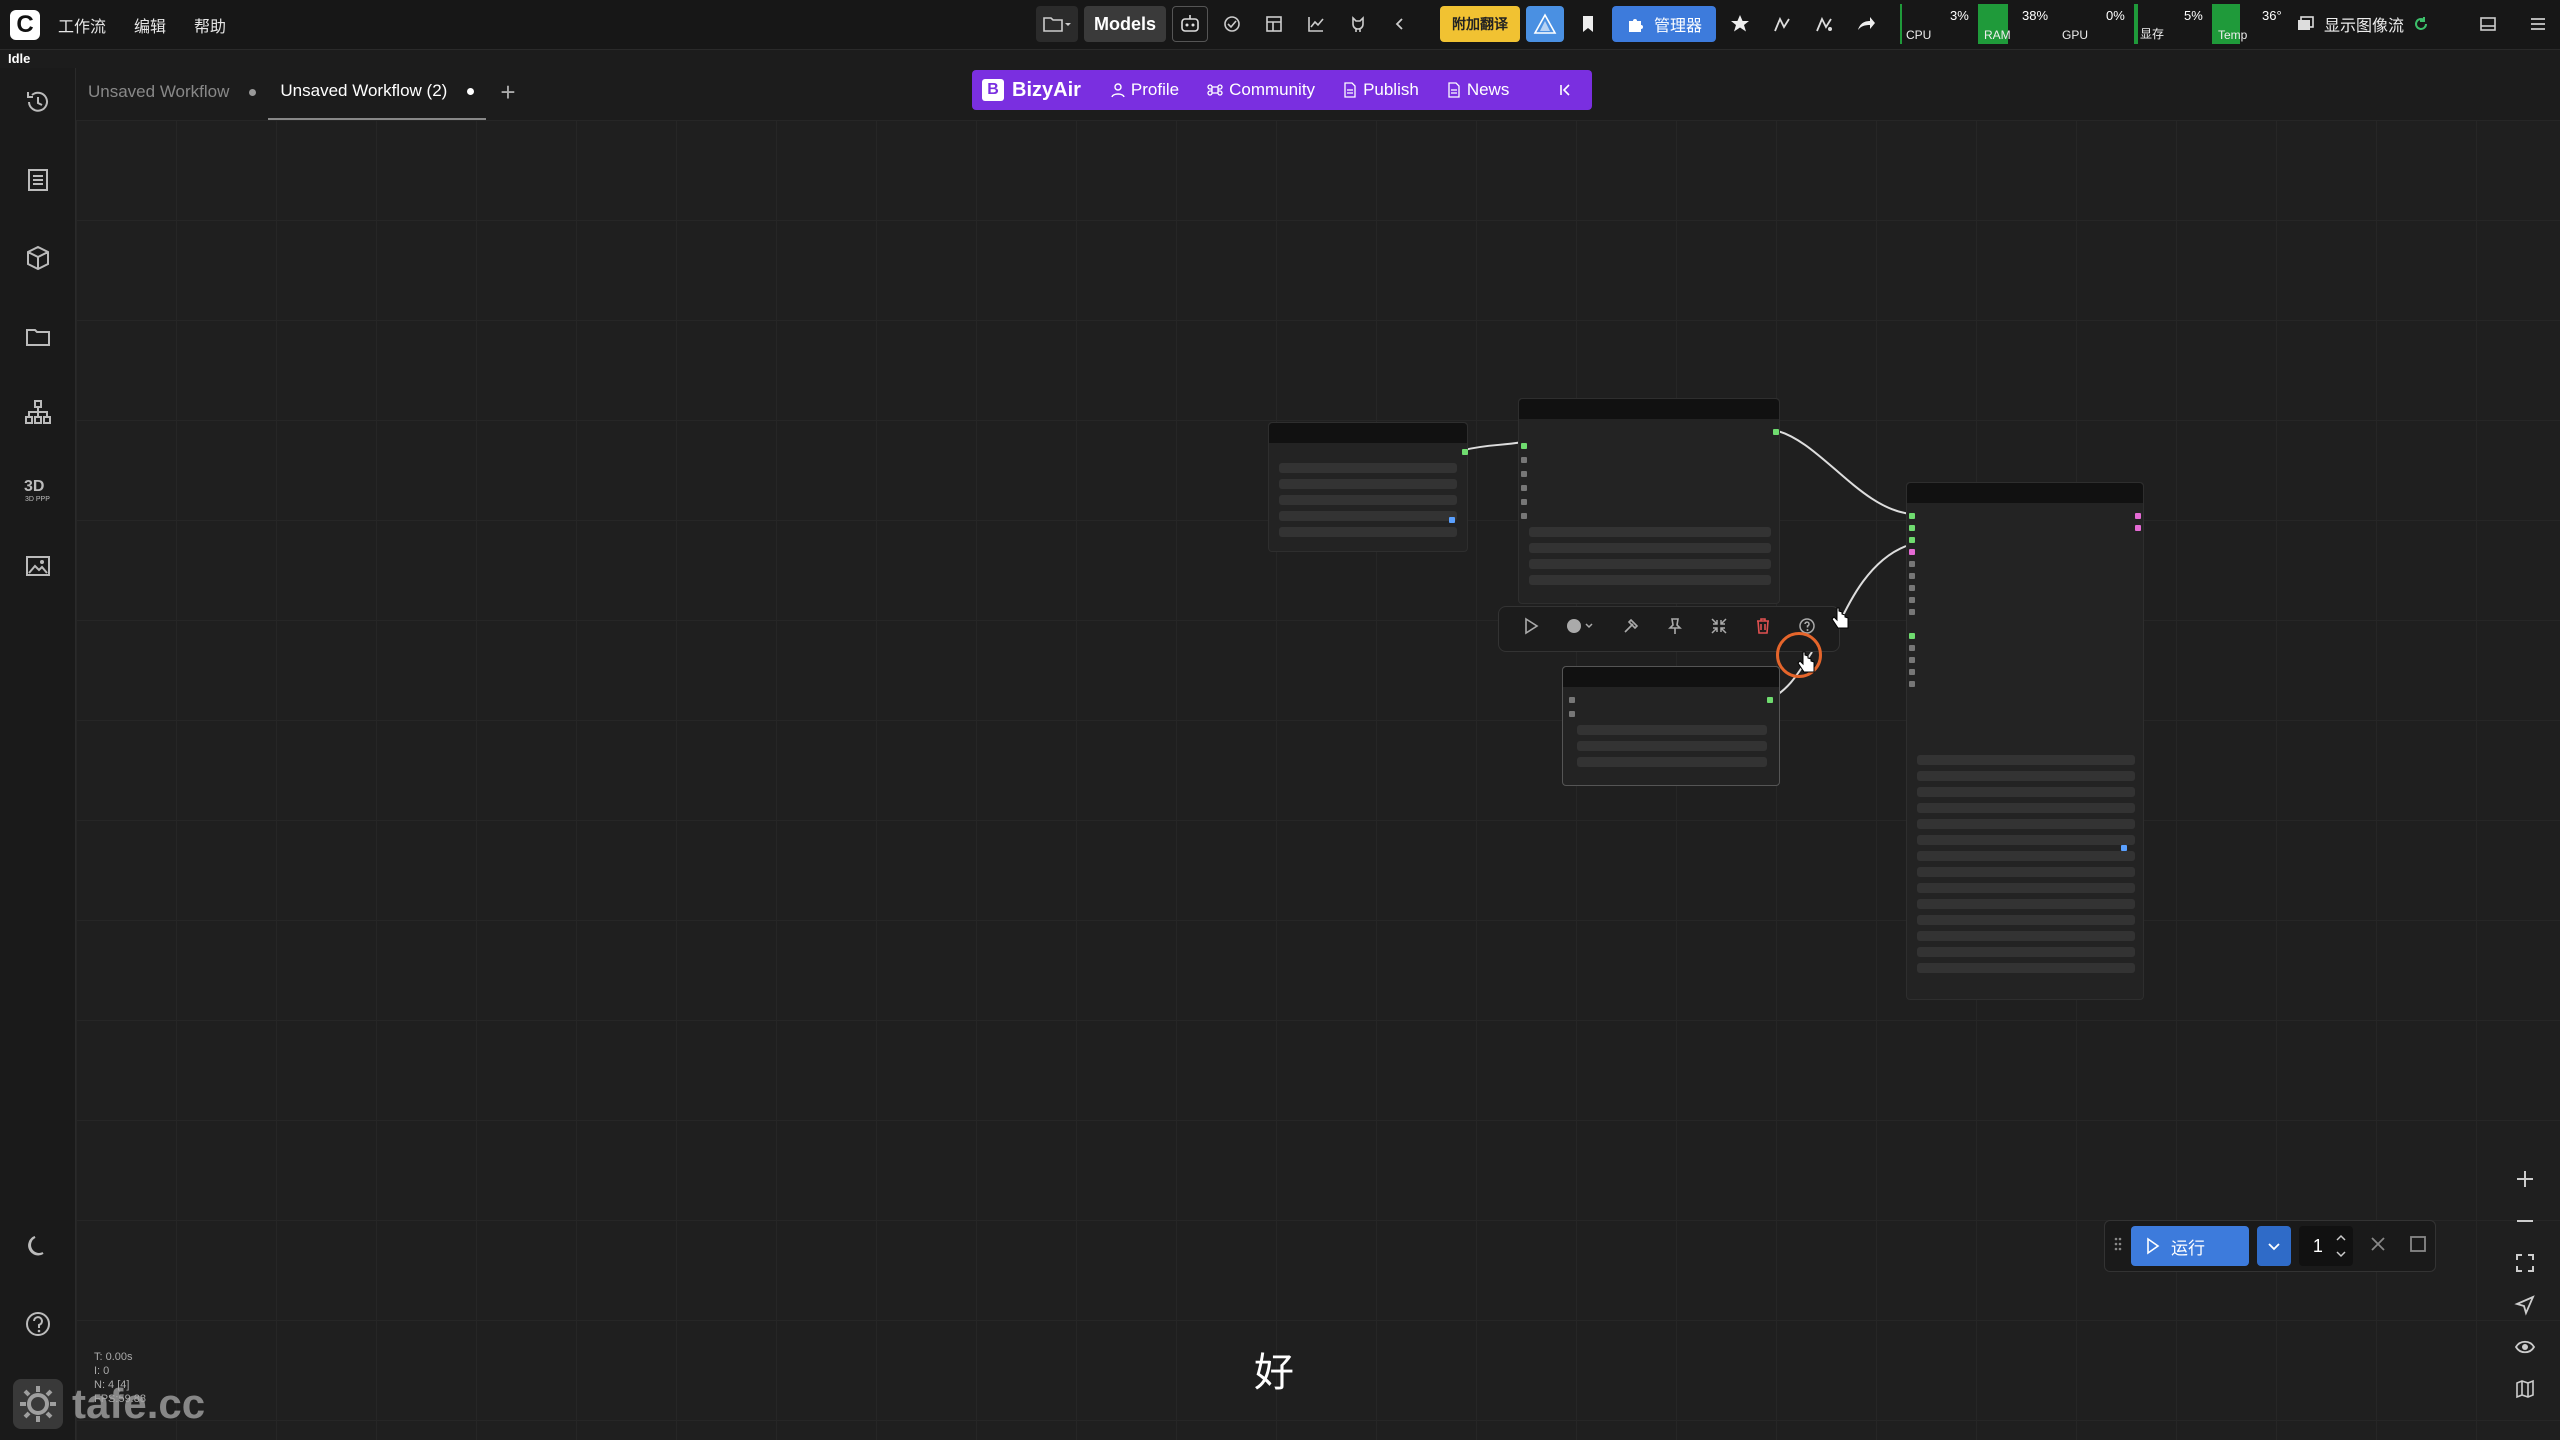  Describe the element at coordinates (1368, 487) in the screenshot. I see `node-loader` at that location.